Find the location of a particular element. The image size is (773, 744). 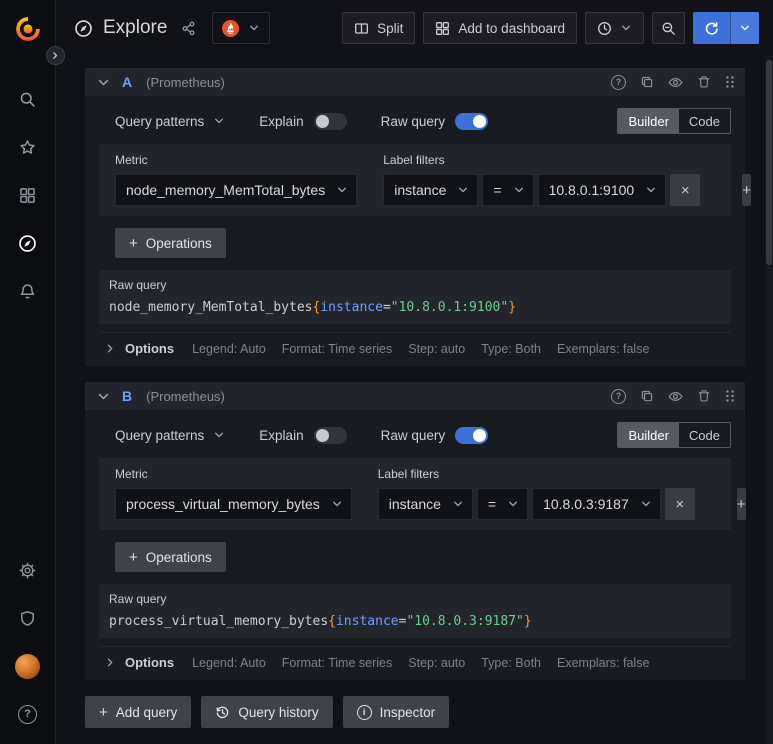

operations-row-b: + Operations is located at coordinates (415, 557).